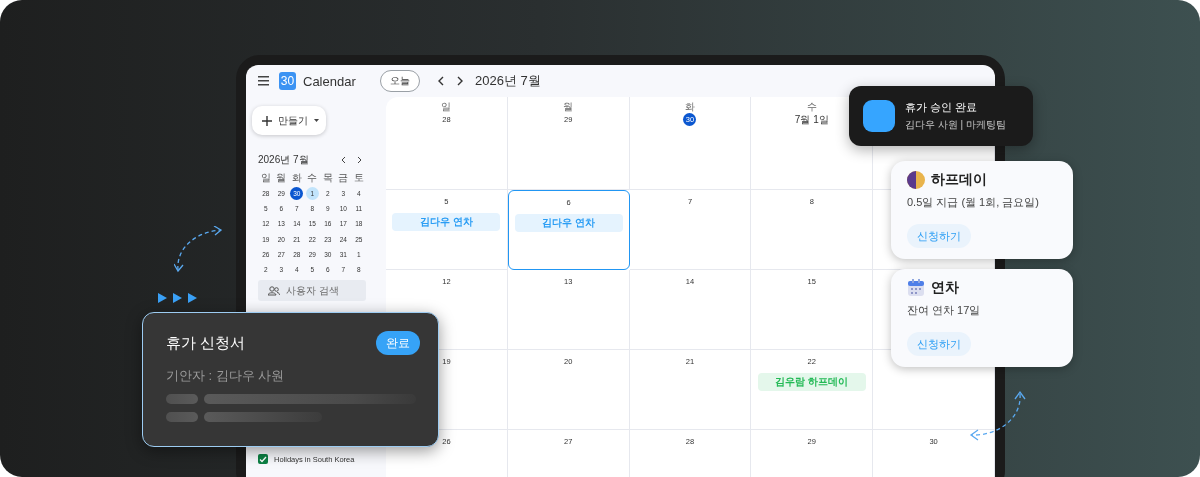  I want to click on card-title: 하프데이, so click(959, 180).